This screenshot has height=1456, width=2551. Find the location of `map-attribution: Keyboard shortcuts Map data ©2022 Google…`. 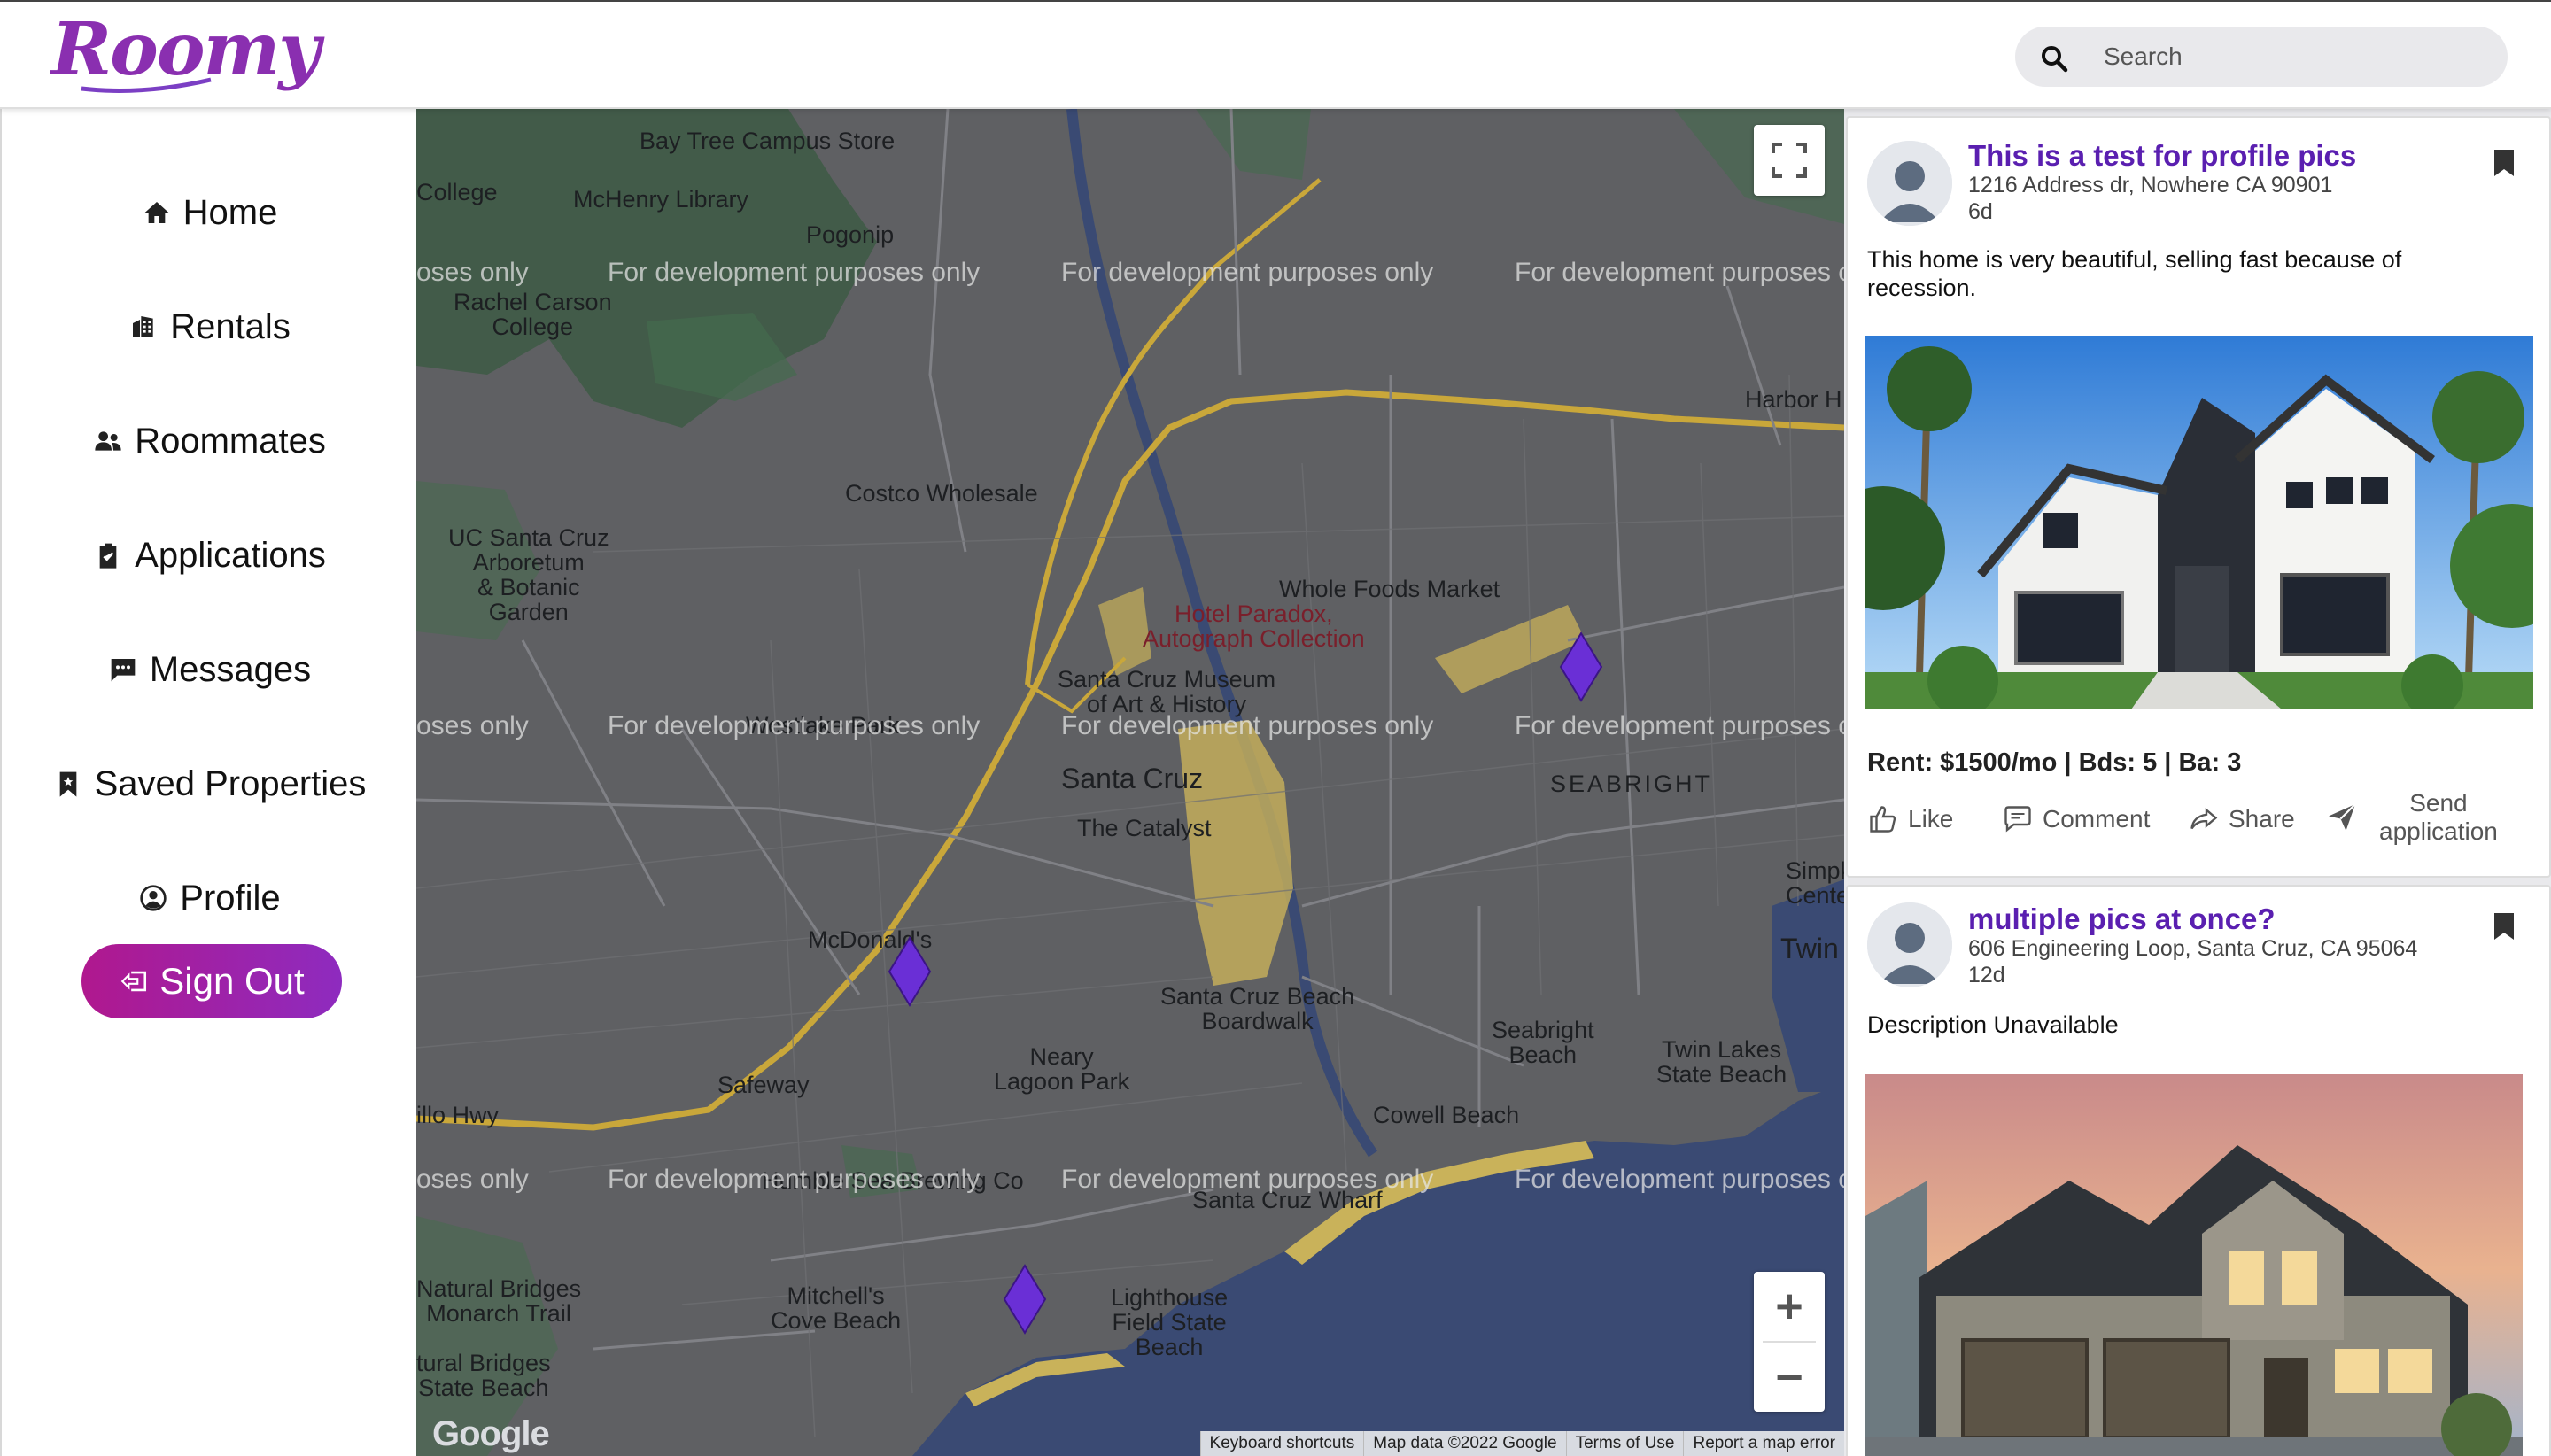

map-attribution: Keyboard shortcuts Map data ©2022 Google… is located at coordinates (1521, 1443).